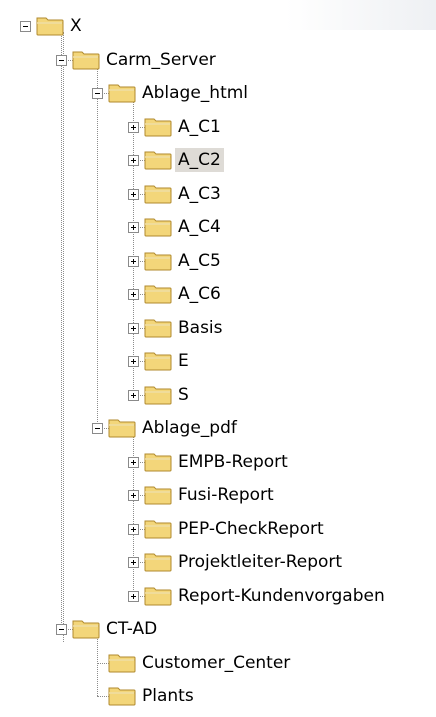 The height and width of the screenshot is (717, 436). I want to click on tree-node-a-c6: A_C6, so click(199, 294).